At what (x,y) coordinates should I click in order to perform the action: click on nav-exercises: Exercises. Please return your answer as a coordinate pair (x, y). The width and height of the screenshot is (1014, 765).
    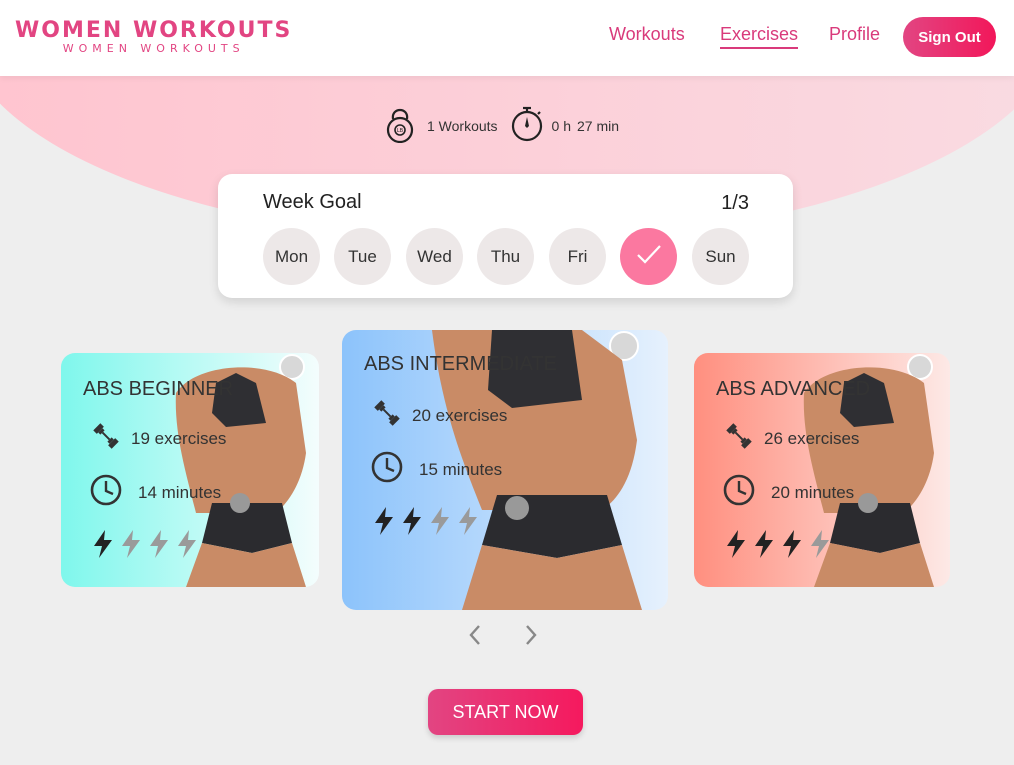
    Looking at the image, I should click on (759, 36).